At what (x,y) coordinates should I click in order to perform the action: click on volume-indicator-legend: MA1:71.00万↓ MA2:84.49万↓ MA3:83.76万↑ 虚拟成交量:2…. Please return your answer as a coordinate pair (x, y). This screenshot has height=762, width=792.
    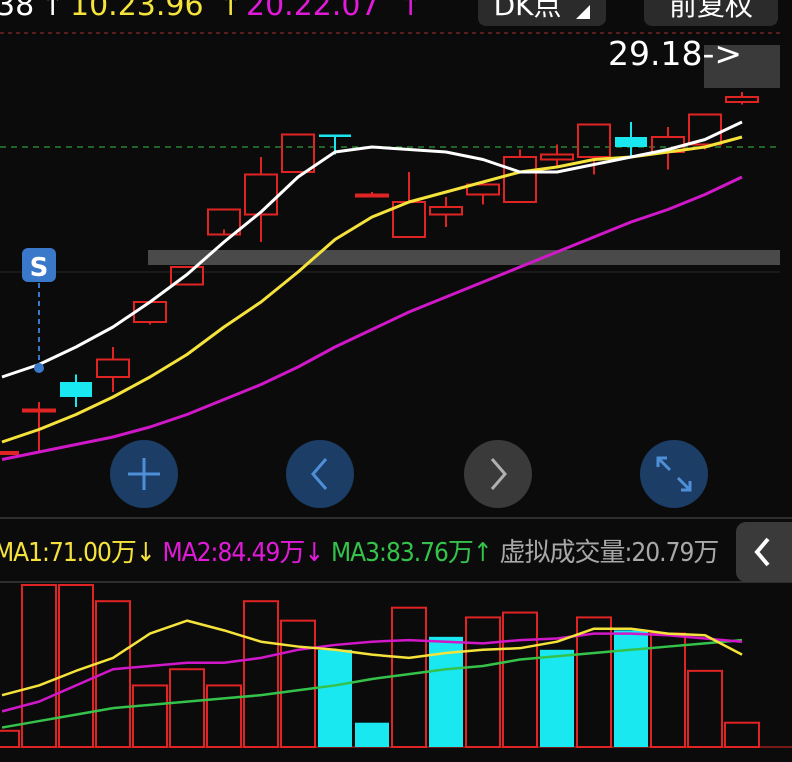
    Looking at the image, I should click on (363, 553).